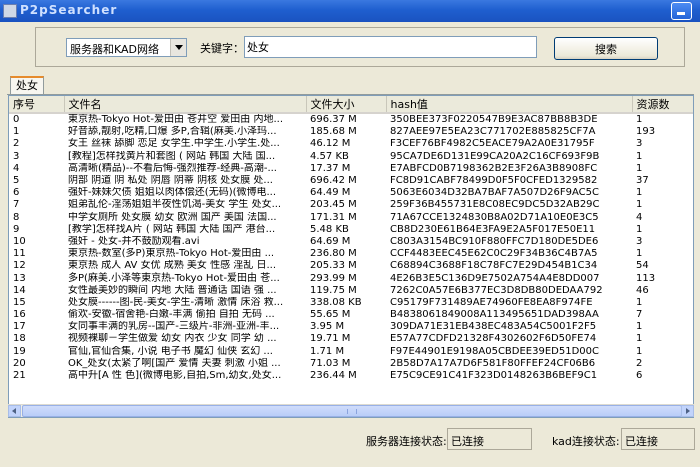 The width and height of the screenshot is (700, 467). Describe the element at coordinates (19, 302) in the screenshot. I see `cell-index: 15` at that location.